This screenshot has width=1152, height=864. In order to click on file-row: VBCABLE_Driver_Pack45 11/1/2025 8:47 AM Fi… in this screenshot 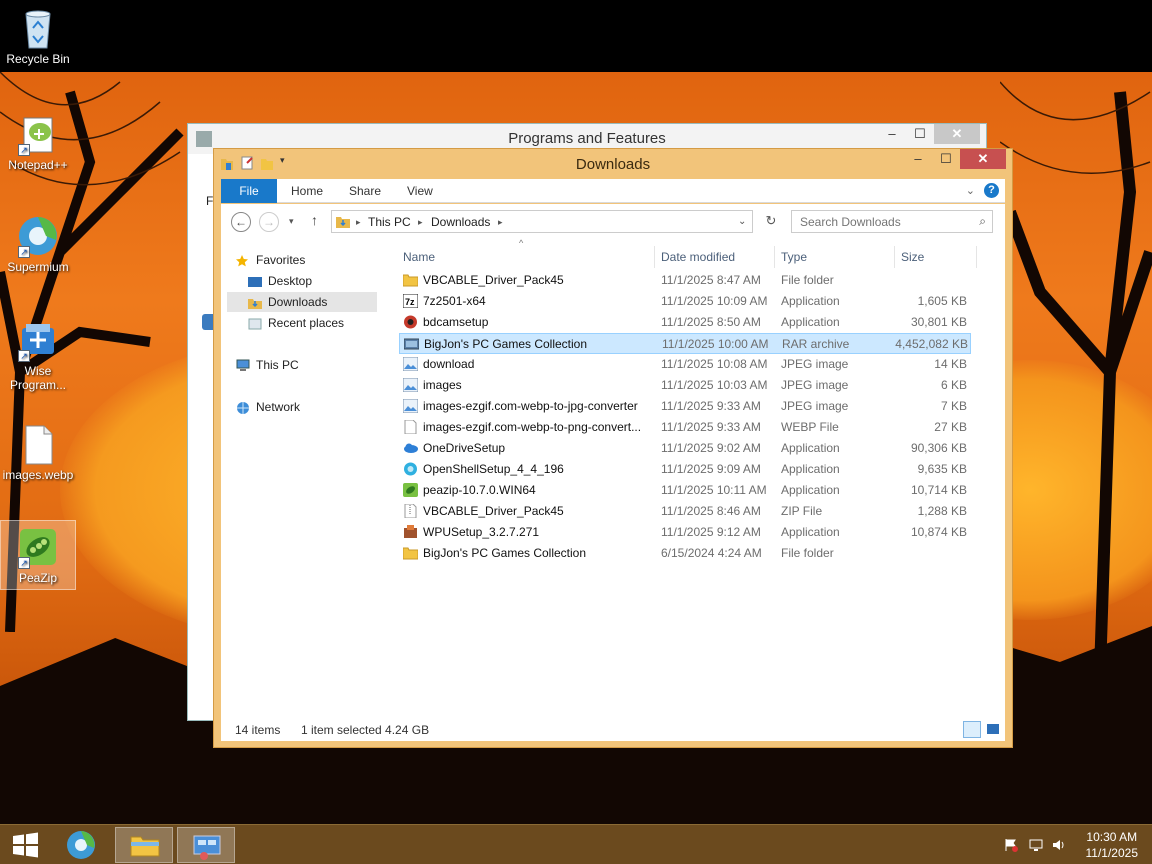, I will do `click(685, 280)`.